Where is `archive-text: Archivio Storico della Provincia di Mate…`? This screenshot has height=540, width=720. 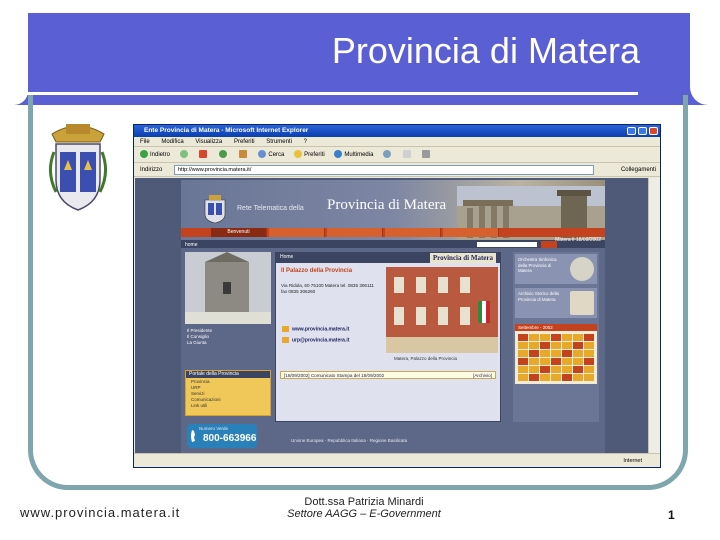 archive-text: Archivio Storico della Provincia di Mate… is located at coordinates (538, 296).